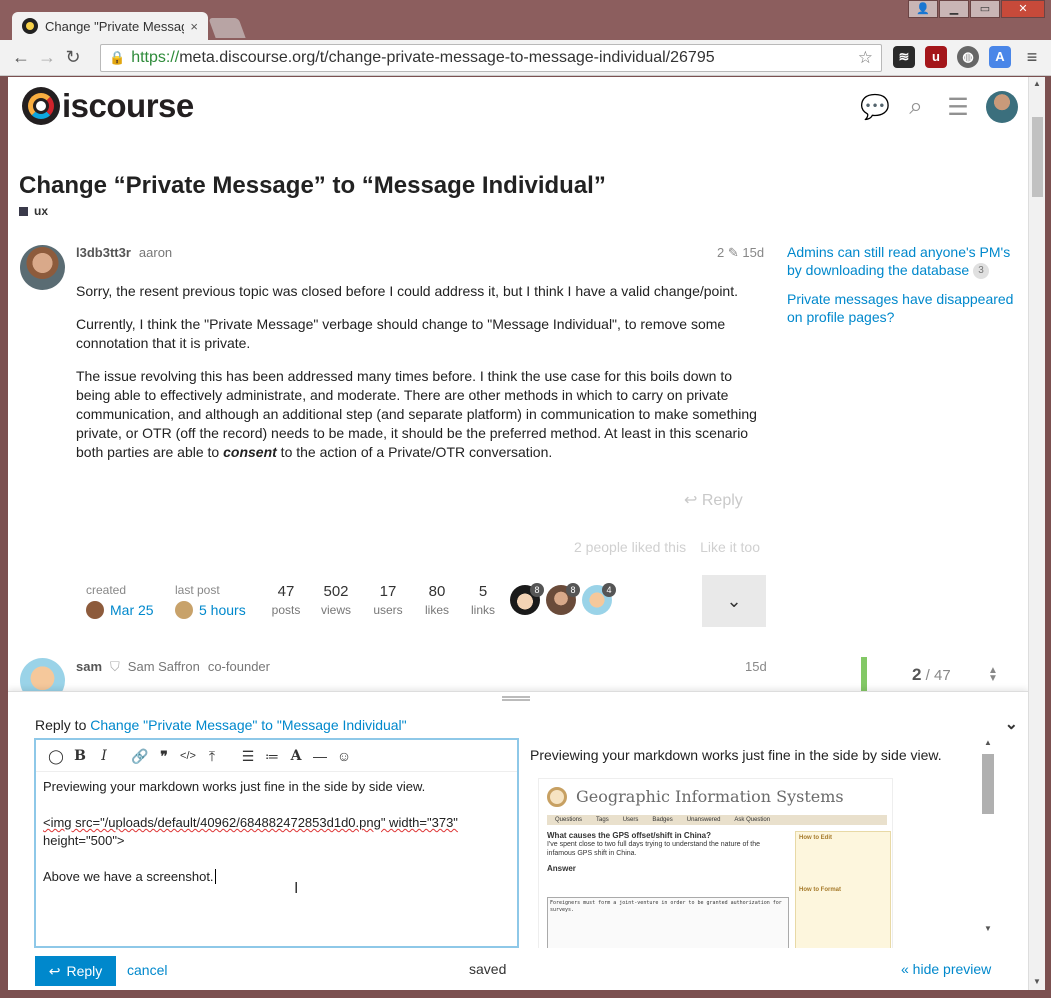  I want to click on text-caret, so click(215, 876).